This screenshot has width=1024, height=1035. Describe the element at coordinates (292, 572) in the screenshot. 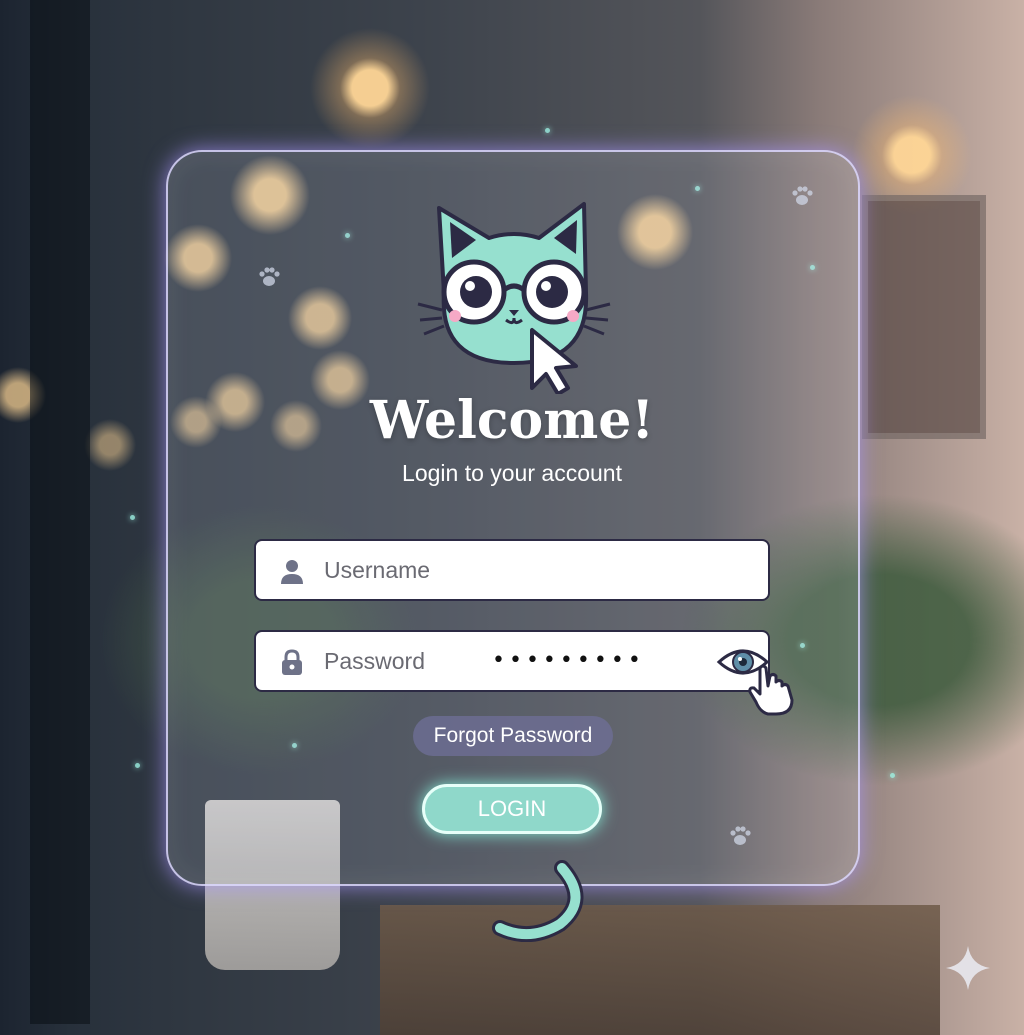

I see `user-icon` at that location.